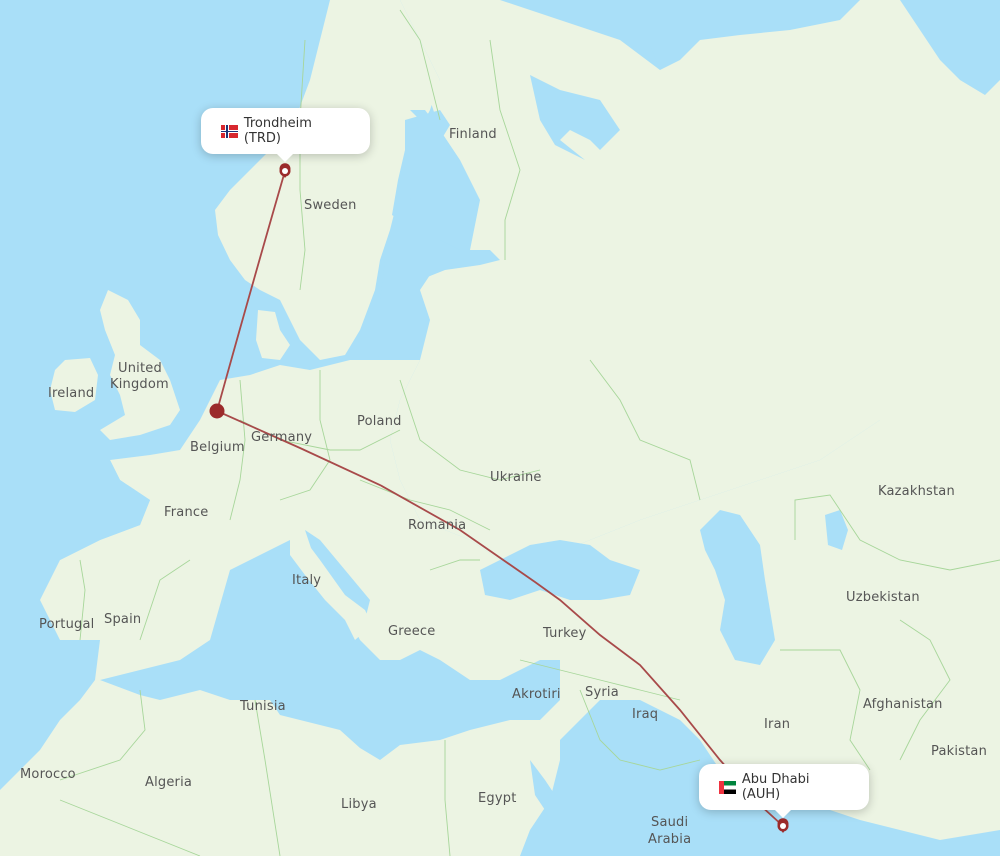 This screenshot has width=1000, height=856. What do you see at coordinates (497, 798) in the screenshot?
I see `label-egypt: Egypt` at bounding box center [497, 798].